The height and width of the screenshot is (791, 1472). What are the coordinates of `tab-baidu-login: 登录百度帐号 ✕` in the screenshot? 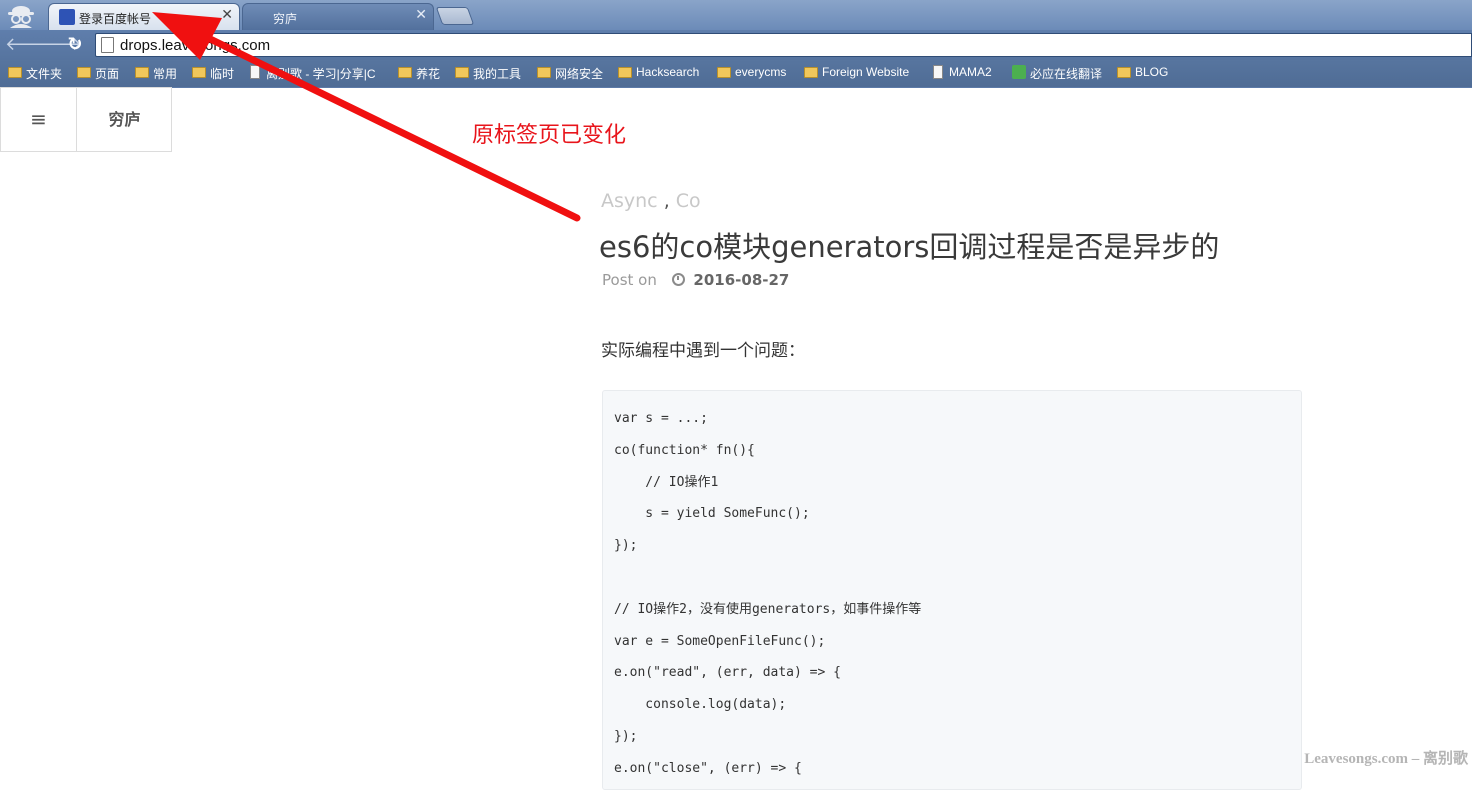 It's located at (144, 16).